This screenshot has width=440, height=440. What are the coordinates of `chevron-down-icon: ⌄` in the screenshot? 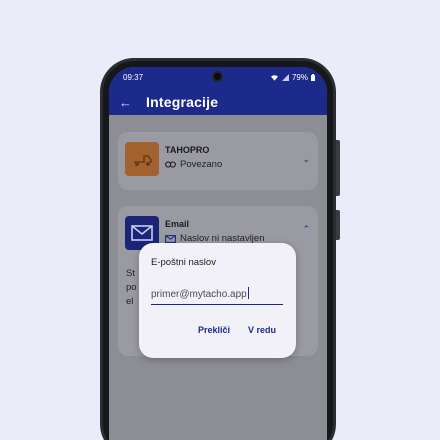 It's located at (306, 159).